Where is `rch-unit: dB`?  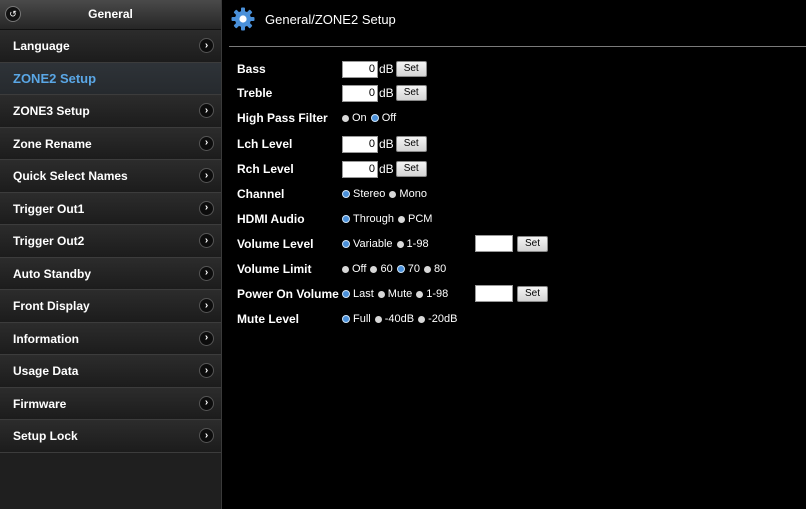 rch-unit: dB is located at coordinates (386, 169).